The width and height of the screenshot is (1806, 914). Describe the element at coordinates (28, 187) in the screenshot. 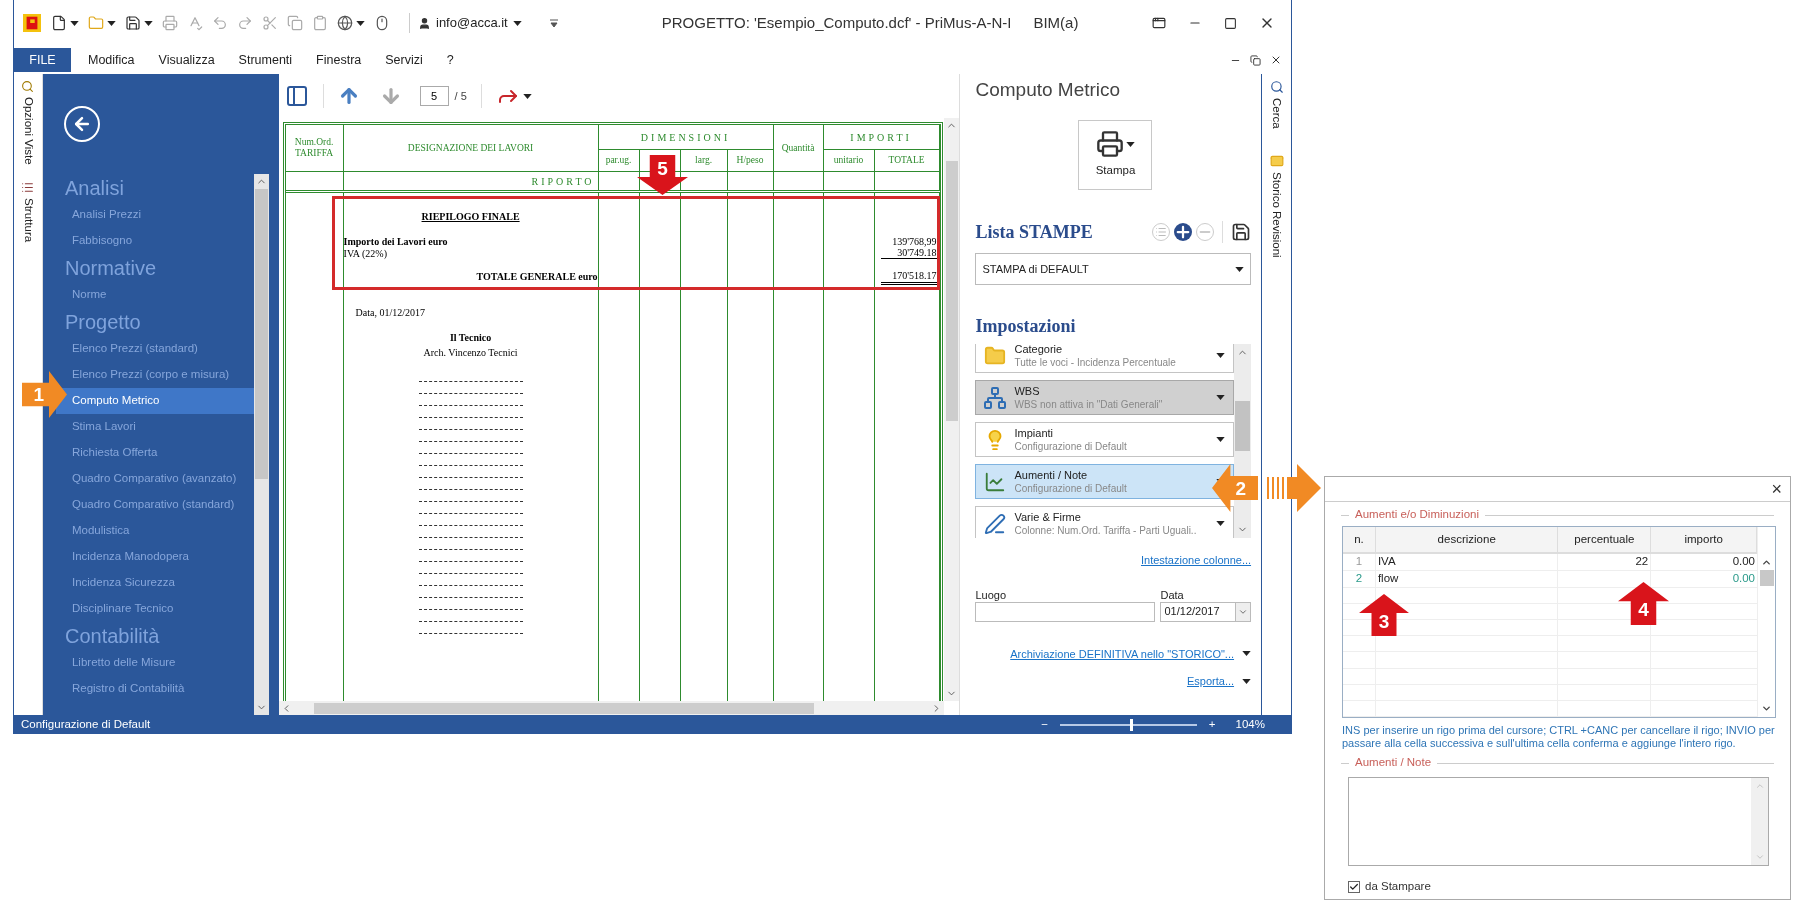

I see `structure-icon` at that location.